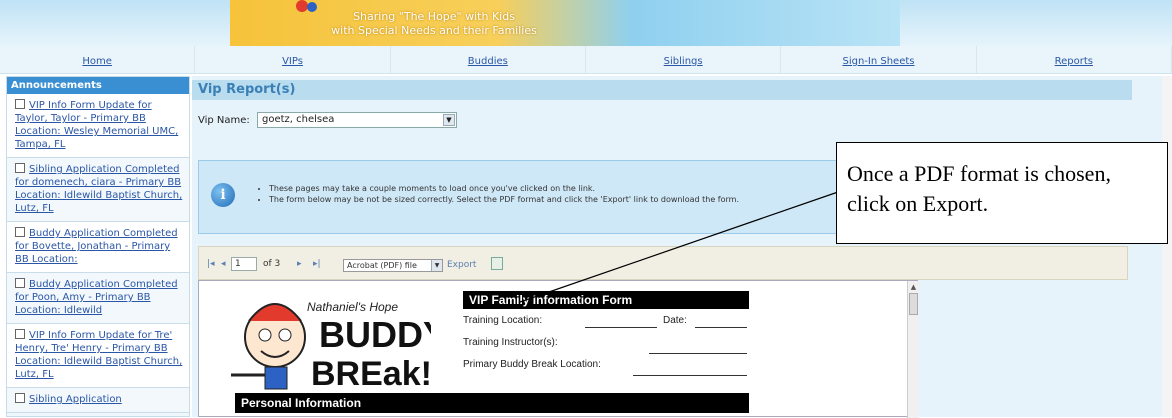  I want to click on nav-reports: Reports, so click(1074, 59).